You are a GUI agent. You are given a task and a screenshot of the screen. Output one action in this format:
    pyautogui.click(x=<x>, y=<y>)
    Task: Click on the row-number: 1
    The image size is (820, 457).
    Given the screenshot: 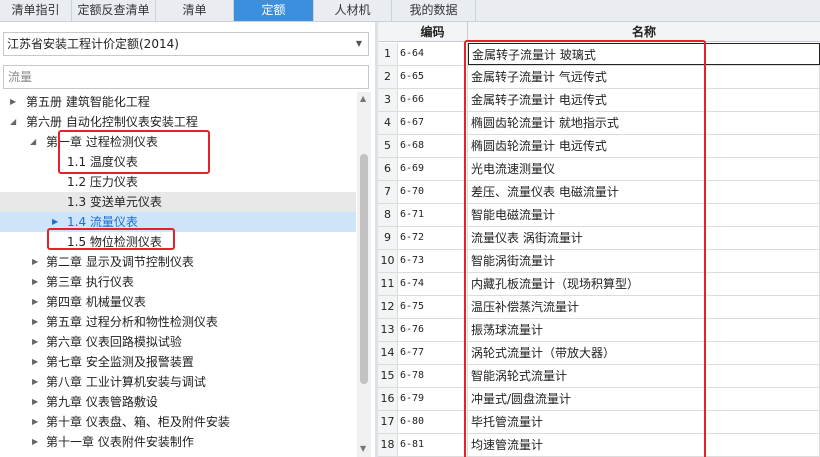 What is the action you would take?
    pyautogui.click(x=388, y=54)
    